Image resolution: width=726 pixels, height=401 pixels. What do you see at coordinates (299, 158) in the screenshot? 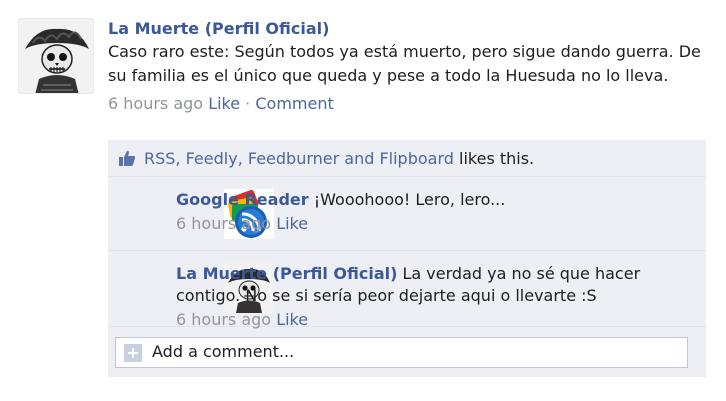
I see `likers-link: RSS, Feedly, Feedburner and Flipboard` at bounding box center [299, 158].